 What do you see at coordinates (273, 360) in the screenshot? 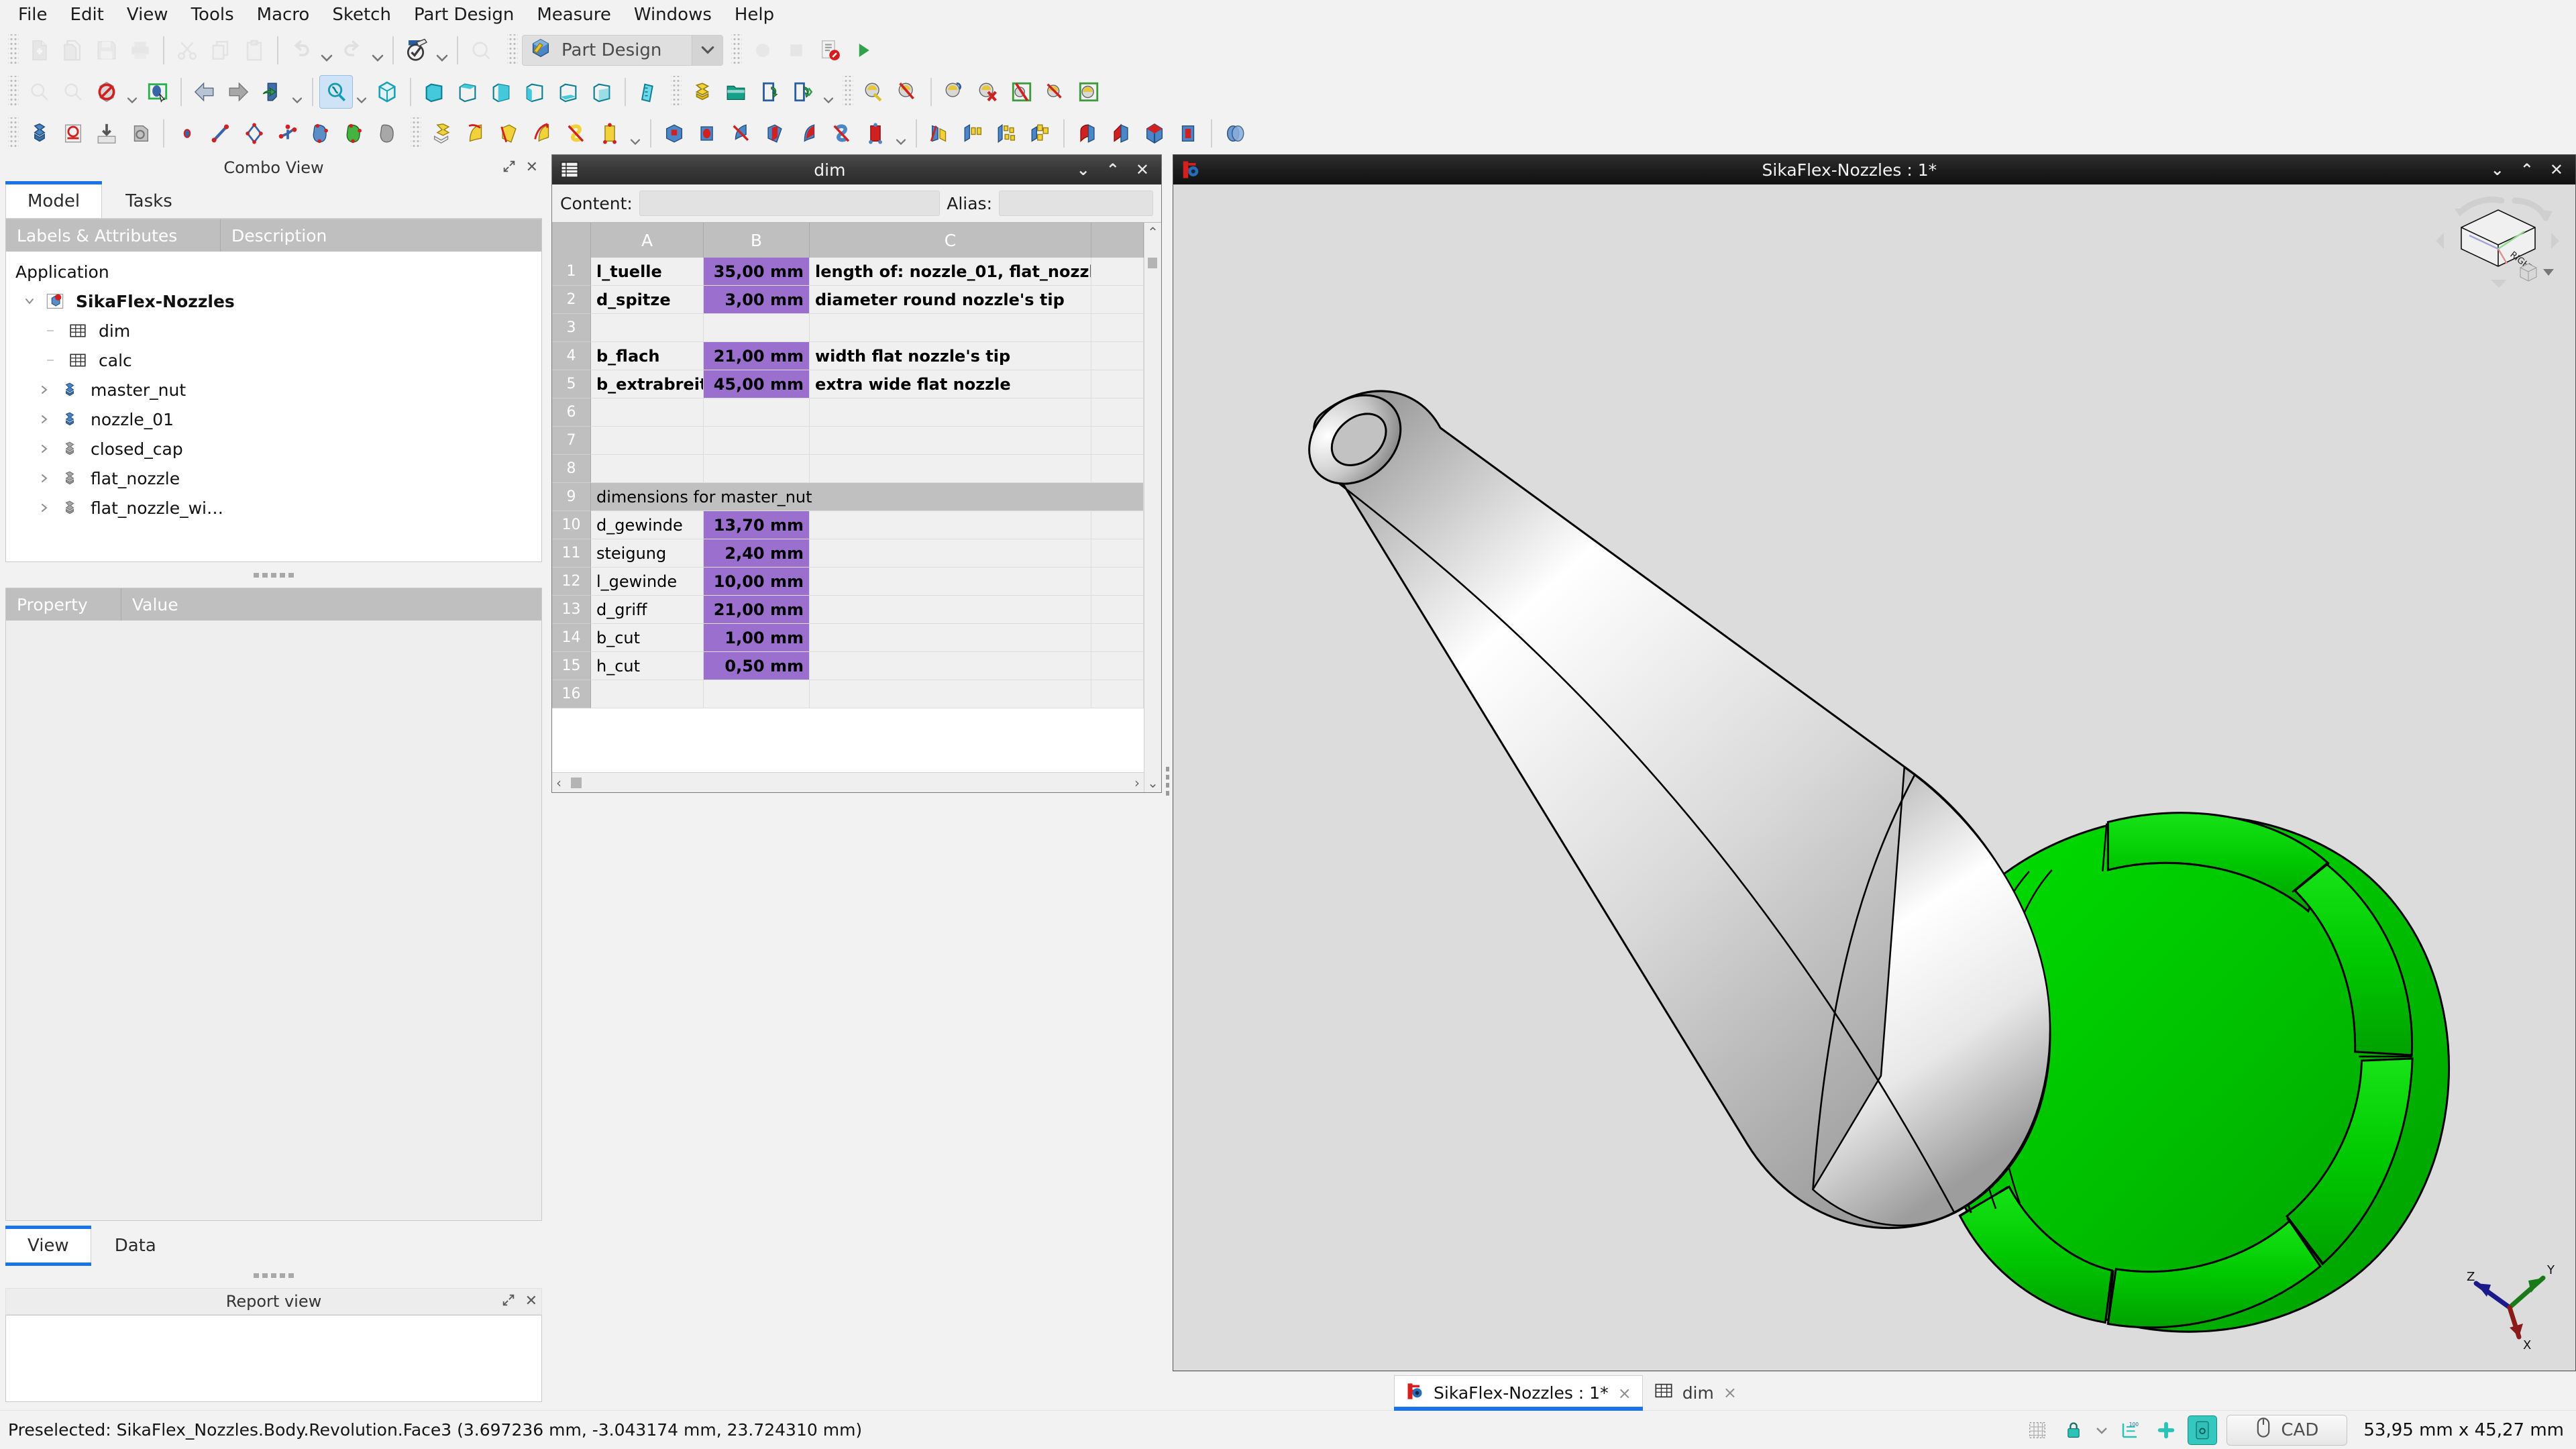
I see `tree-item-calc: calc` at bounding box center [273, 360].